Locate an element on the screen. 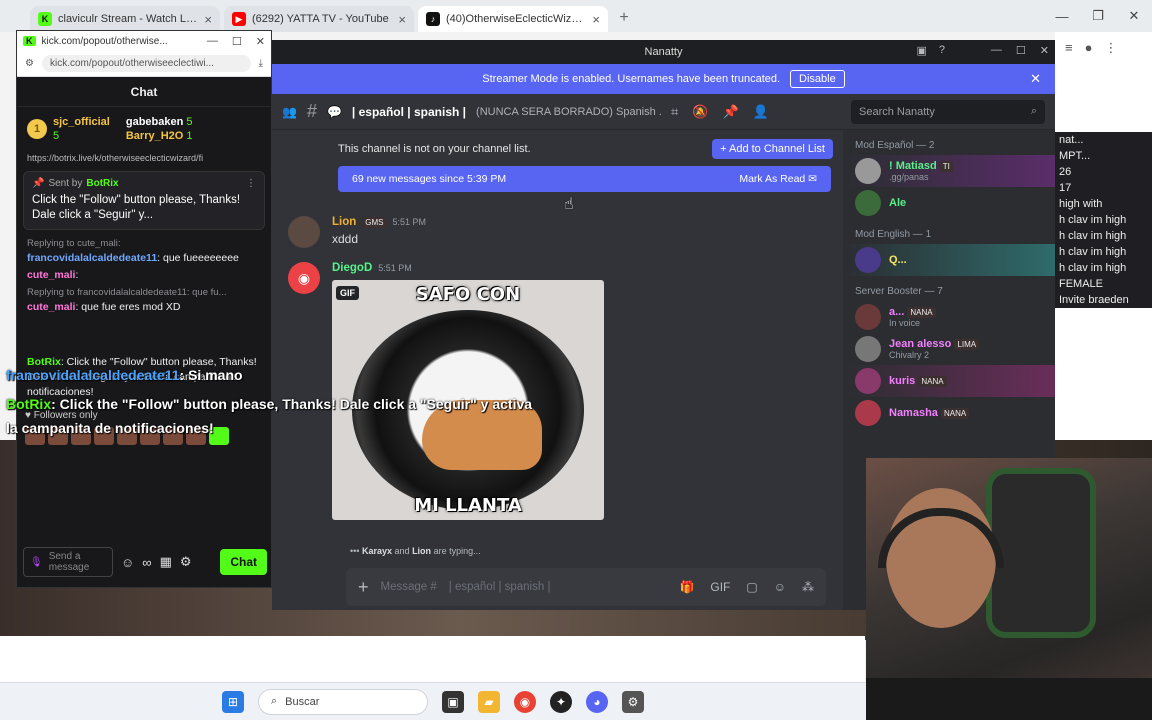 This screenshot has height=720, width=1152. chat-username: francovidalalcaldedeate11 is located at coordinates (92, 258).